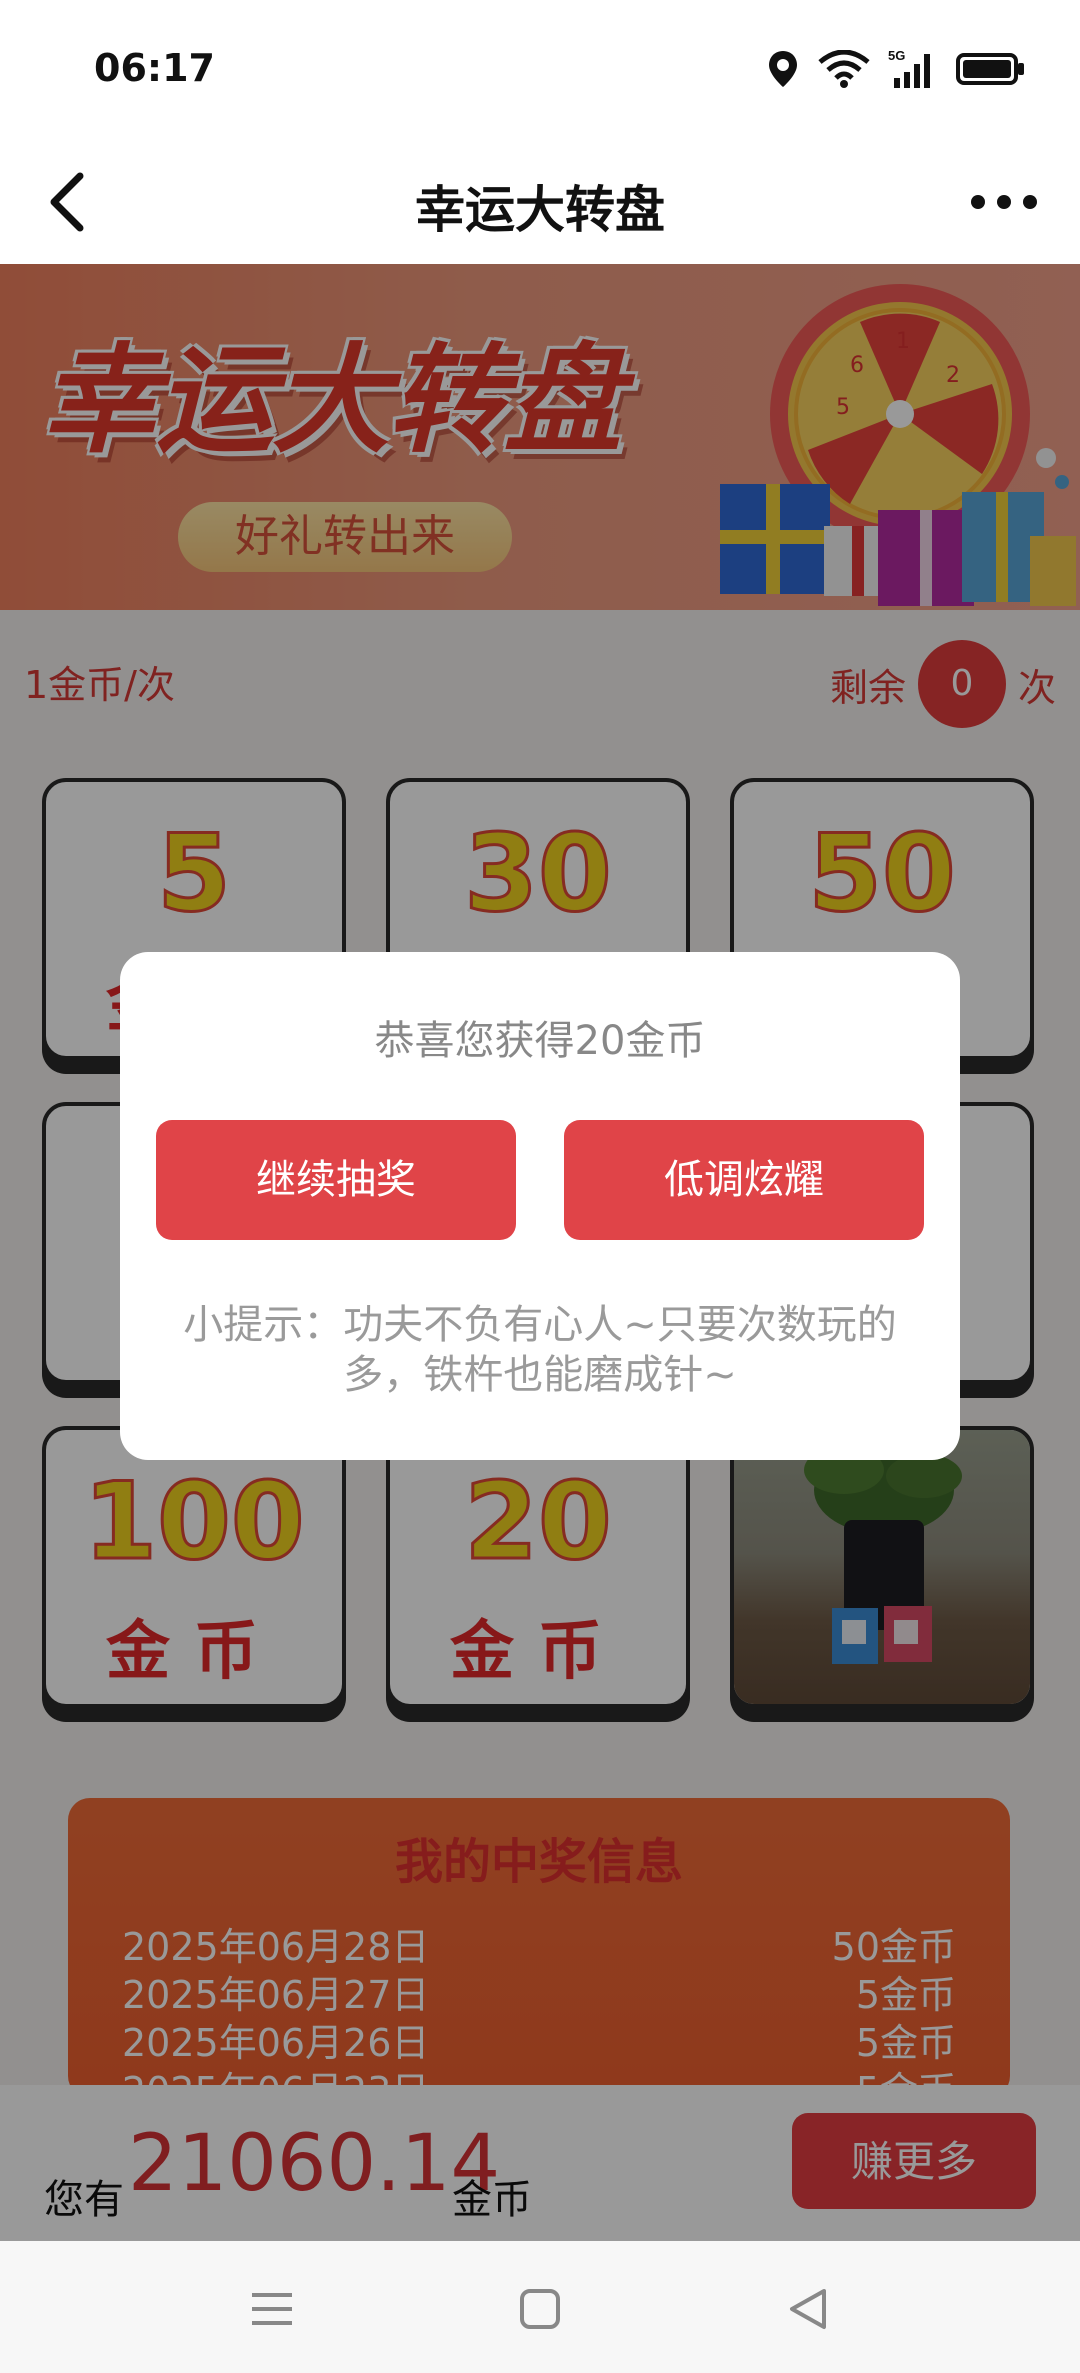 Image resolution: width=1080 pixels, height=2373 pixels. I want to click on battery-icon, so click(990, 69).